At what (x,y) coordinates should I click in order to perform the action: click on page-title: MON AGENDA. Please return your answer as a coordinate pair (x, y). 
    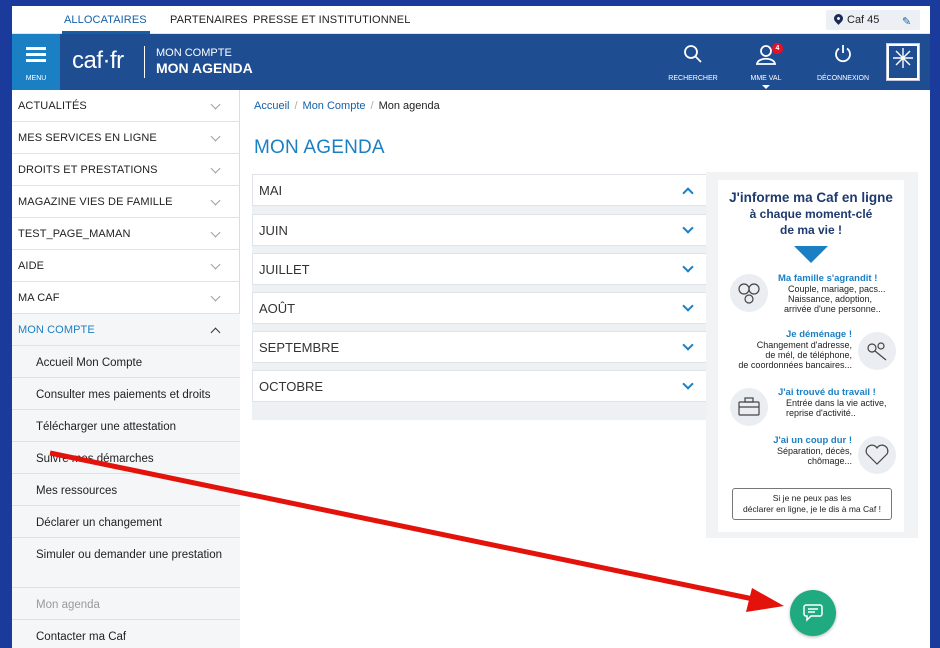
    Looking at the image, I should click on (319, 147).